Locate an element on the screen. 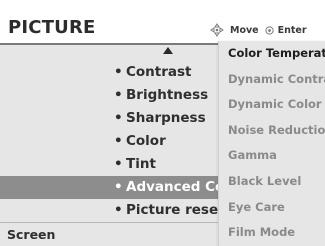 The width and height of the screenshot is (325, 246). menu-item-label: Tint is located at coordinates (141, 164).